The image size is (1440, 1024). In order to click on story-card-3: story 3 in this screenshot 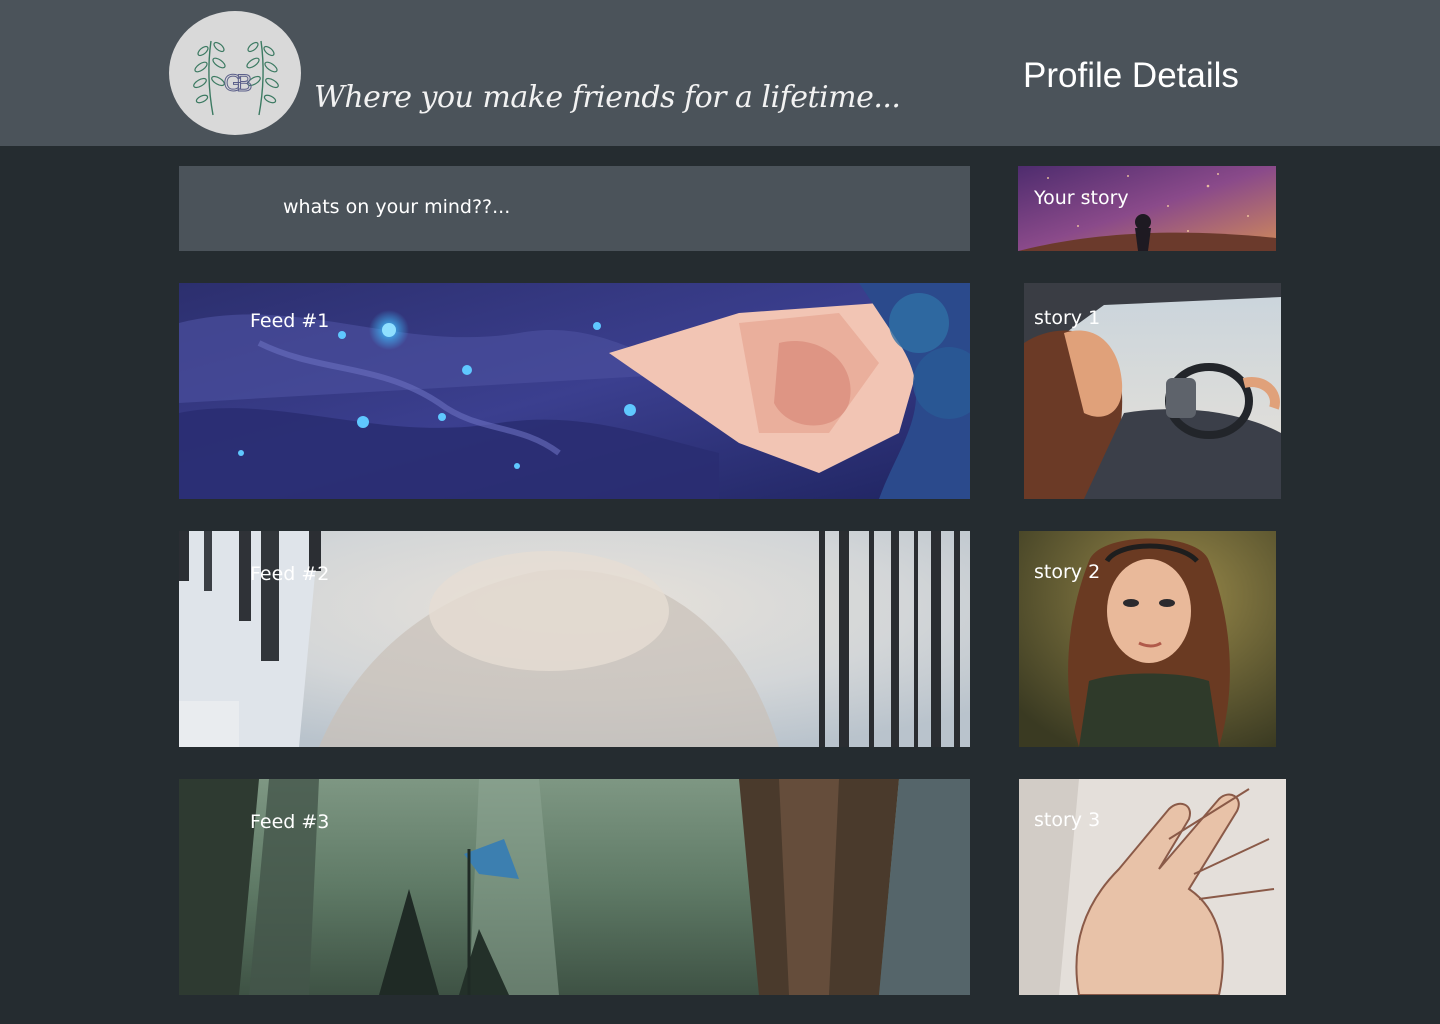, I will do `click(1152, 887)`.